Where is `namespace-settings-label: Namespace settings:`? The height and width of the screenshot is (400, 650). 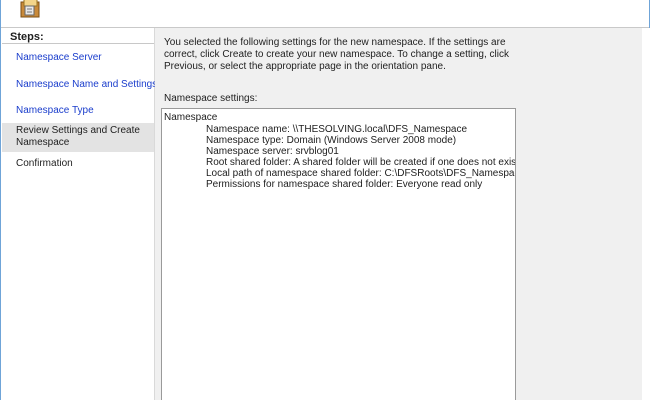 namespace-settings-label: Namespace settings: is located at coordinates (211, 98).